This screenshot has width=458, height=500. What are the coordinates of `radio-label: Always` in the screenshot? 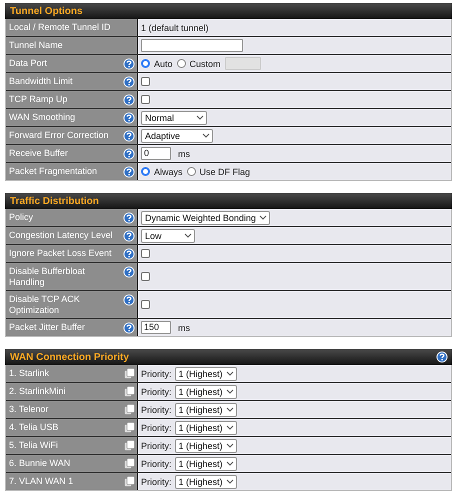 It's located at (168, 171).